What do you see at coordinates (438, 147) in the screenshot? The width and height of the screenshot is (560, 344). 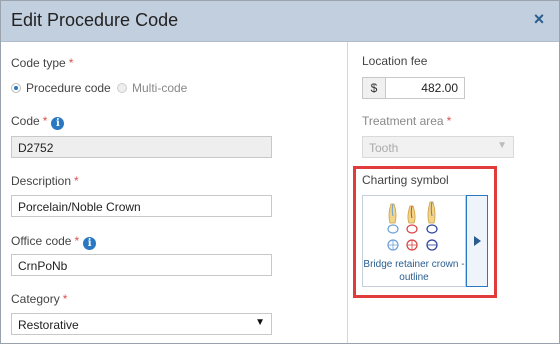 I see `treatment-area-select: Tooth ▼` at bounding box center [438, 147].